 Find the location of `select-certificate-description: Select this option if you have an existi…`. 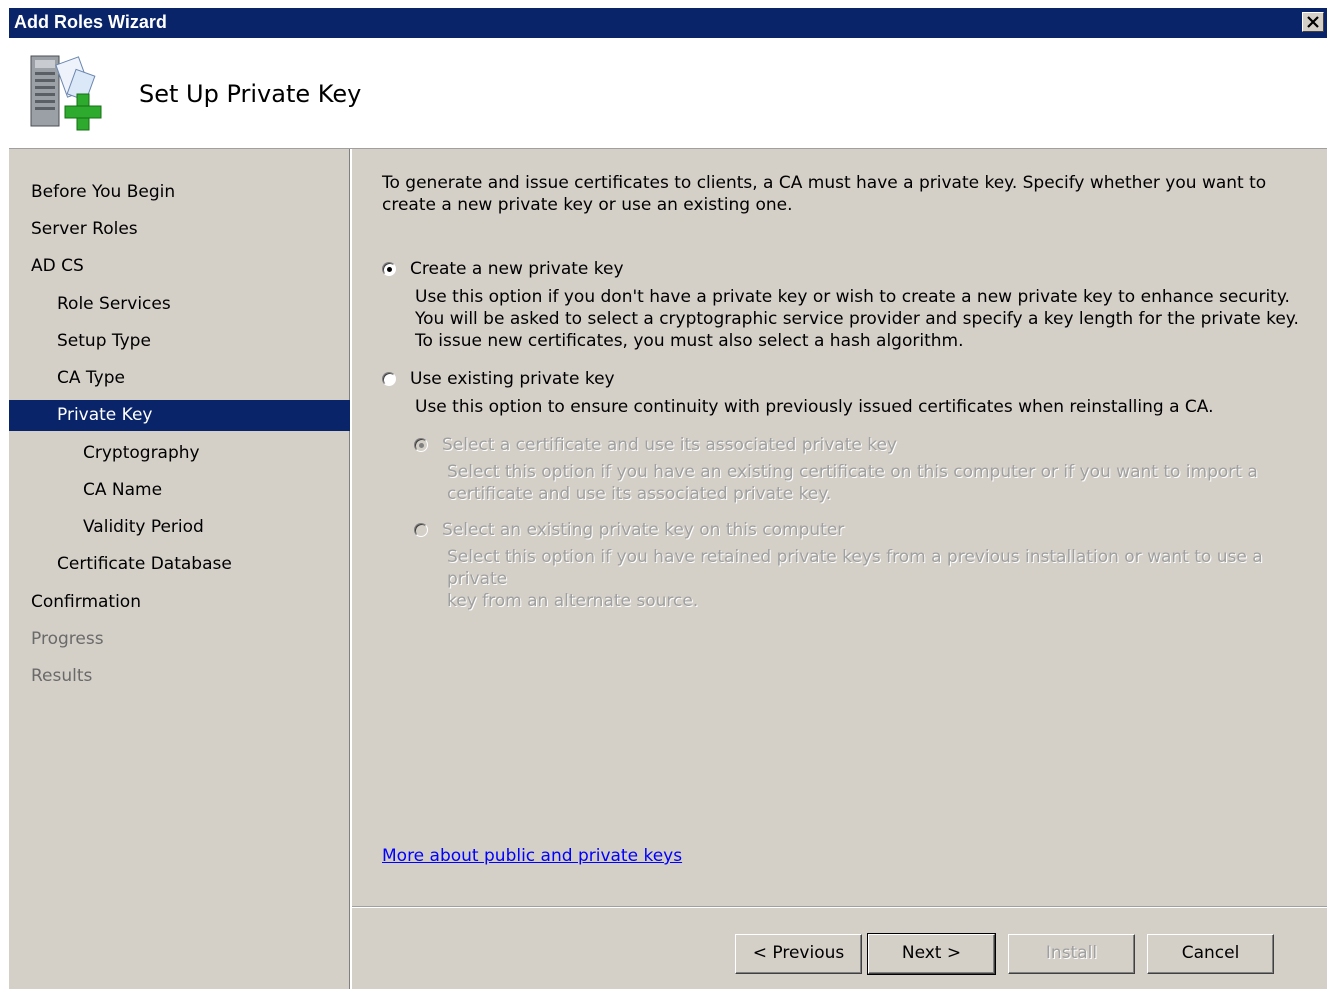

select-certificate-description: Select this option if you have an existi… is located at coordinates (852, 483).